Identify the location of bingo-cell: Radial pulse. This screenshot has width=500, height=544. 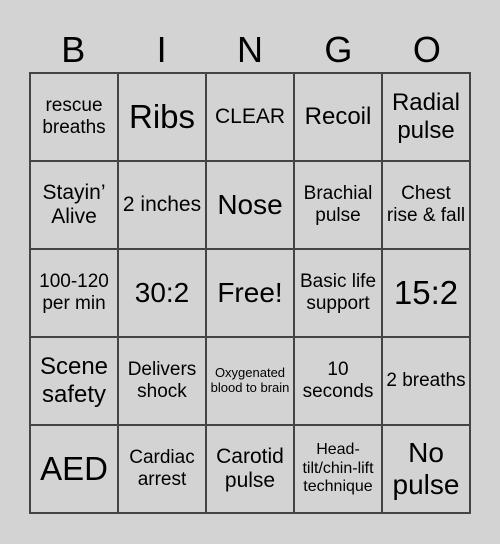
(426, 117).